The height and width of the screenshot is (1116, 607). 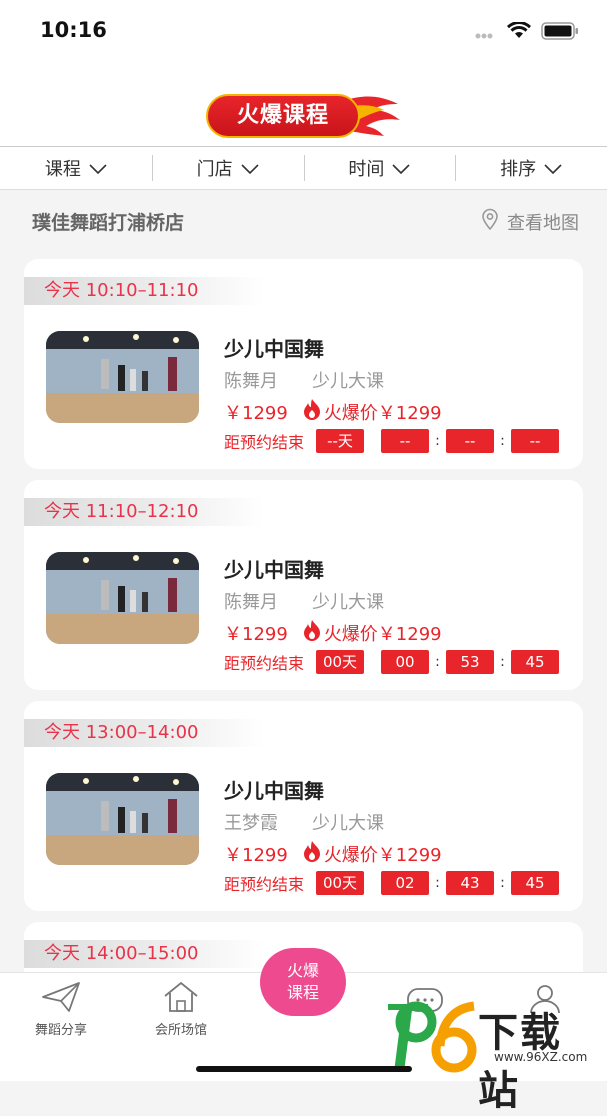 I want to click on wifi-icon, so click(x=519, y=33).